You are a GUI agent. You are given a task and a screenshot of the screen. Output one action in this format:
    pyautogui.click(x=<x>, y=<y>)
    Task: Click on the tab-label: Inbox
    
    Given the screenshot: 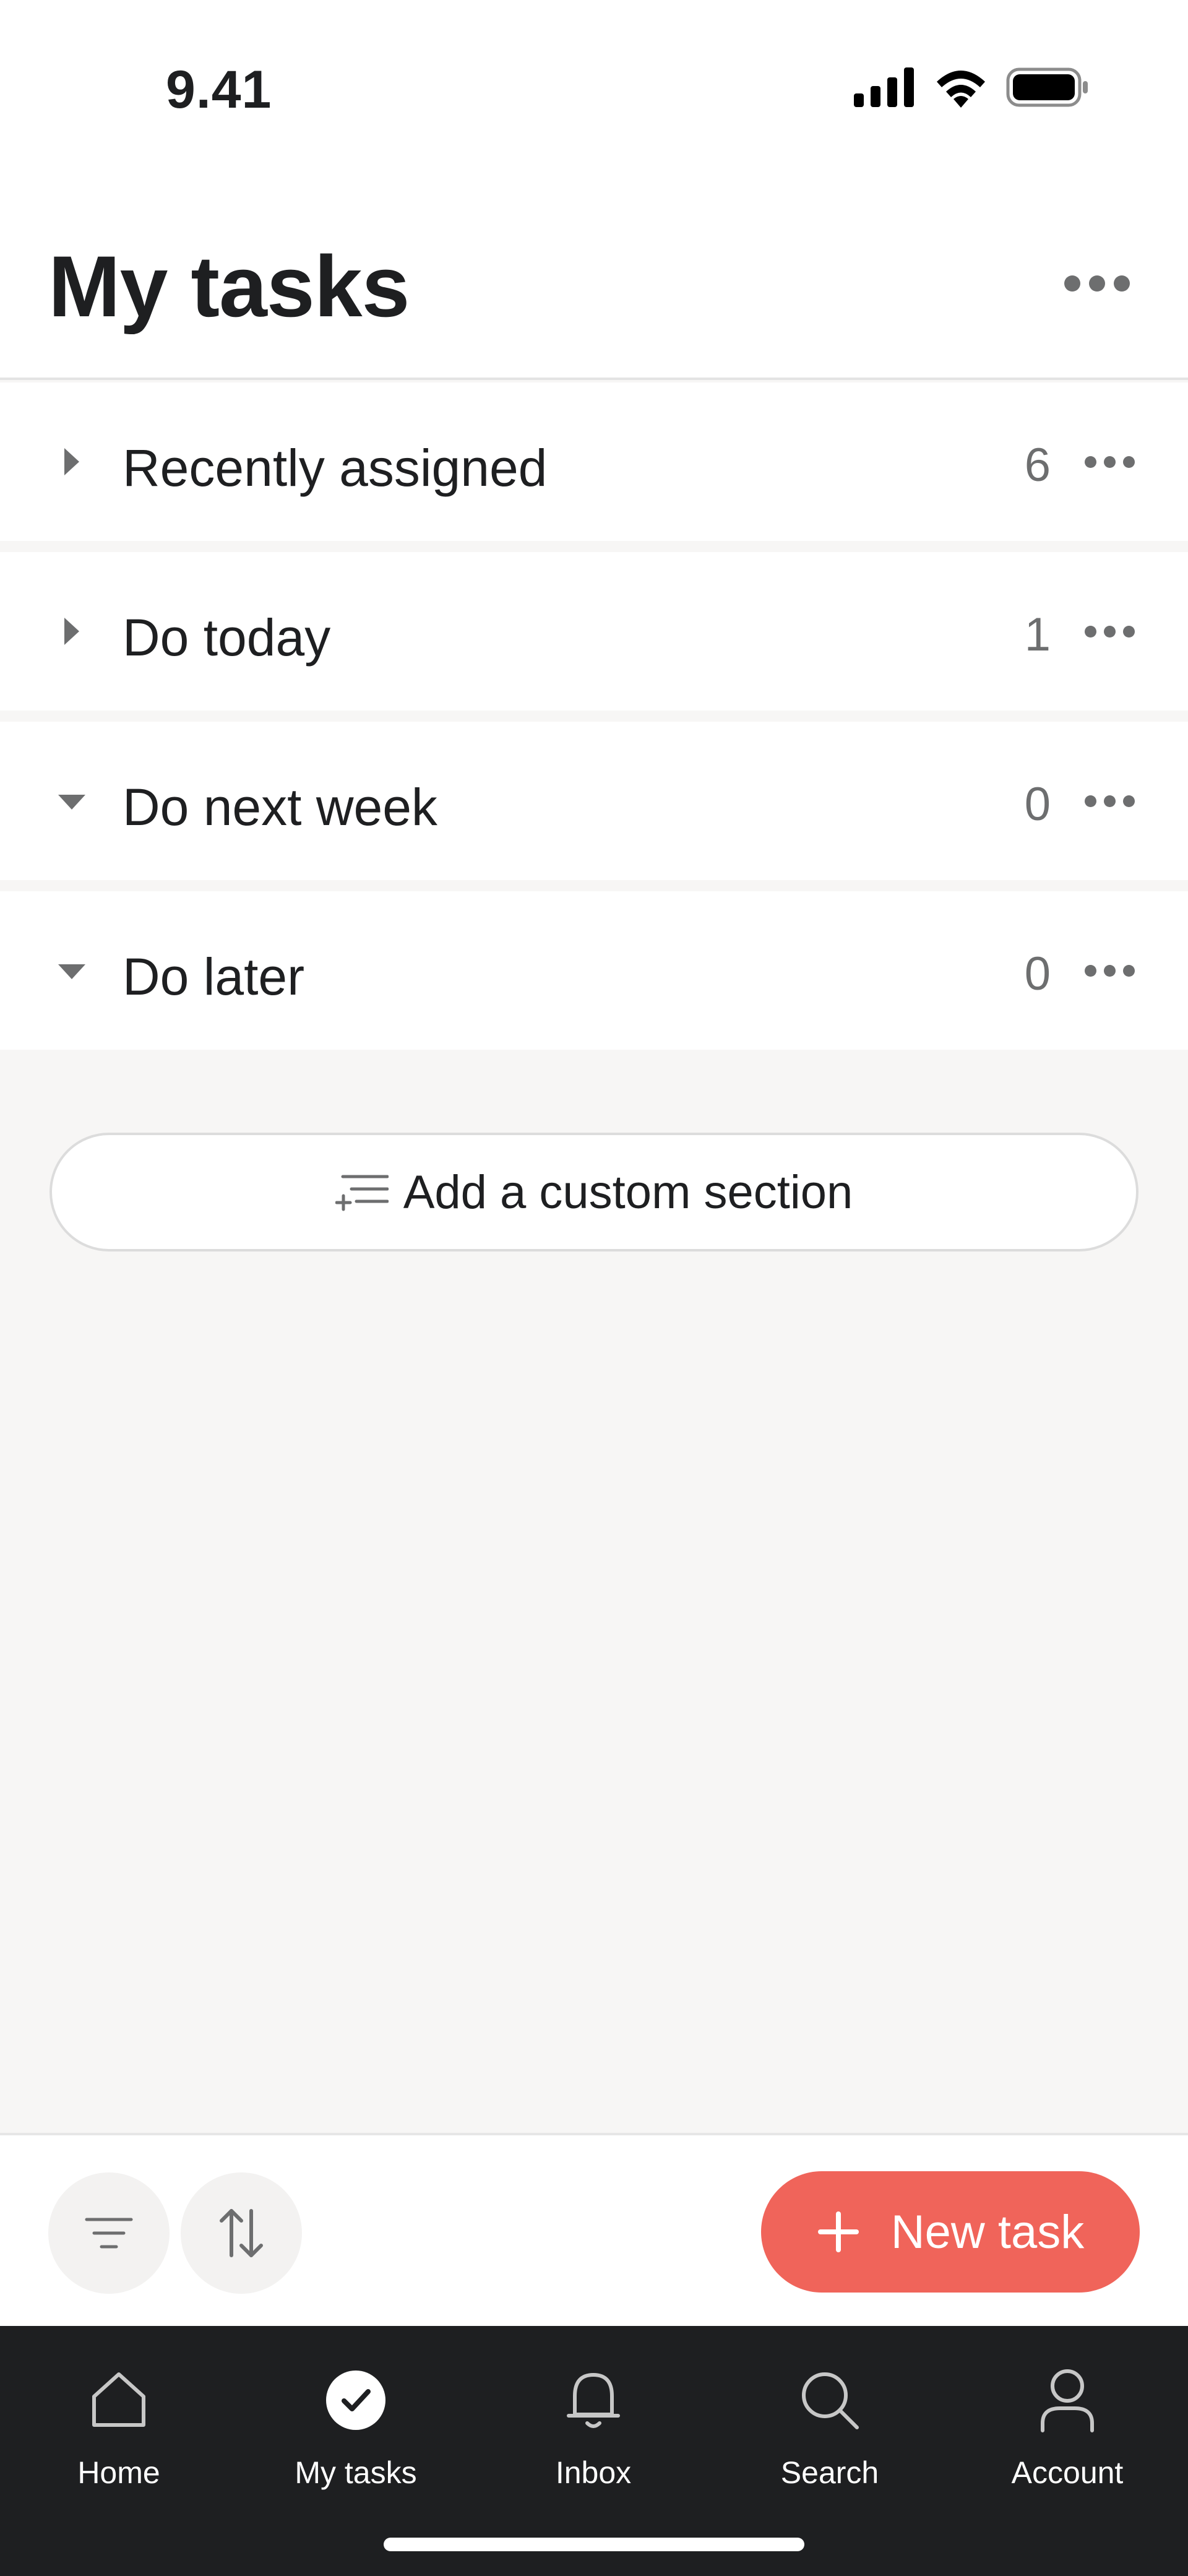 What is the action you would take?
    pyautogui.click(x=593, y=2472)
    